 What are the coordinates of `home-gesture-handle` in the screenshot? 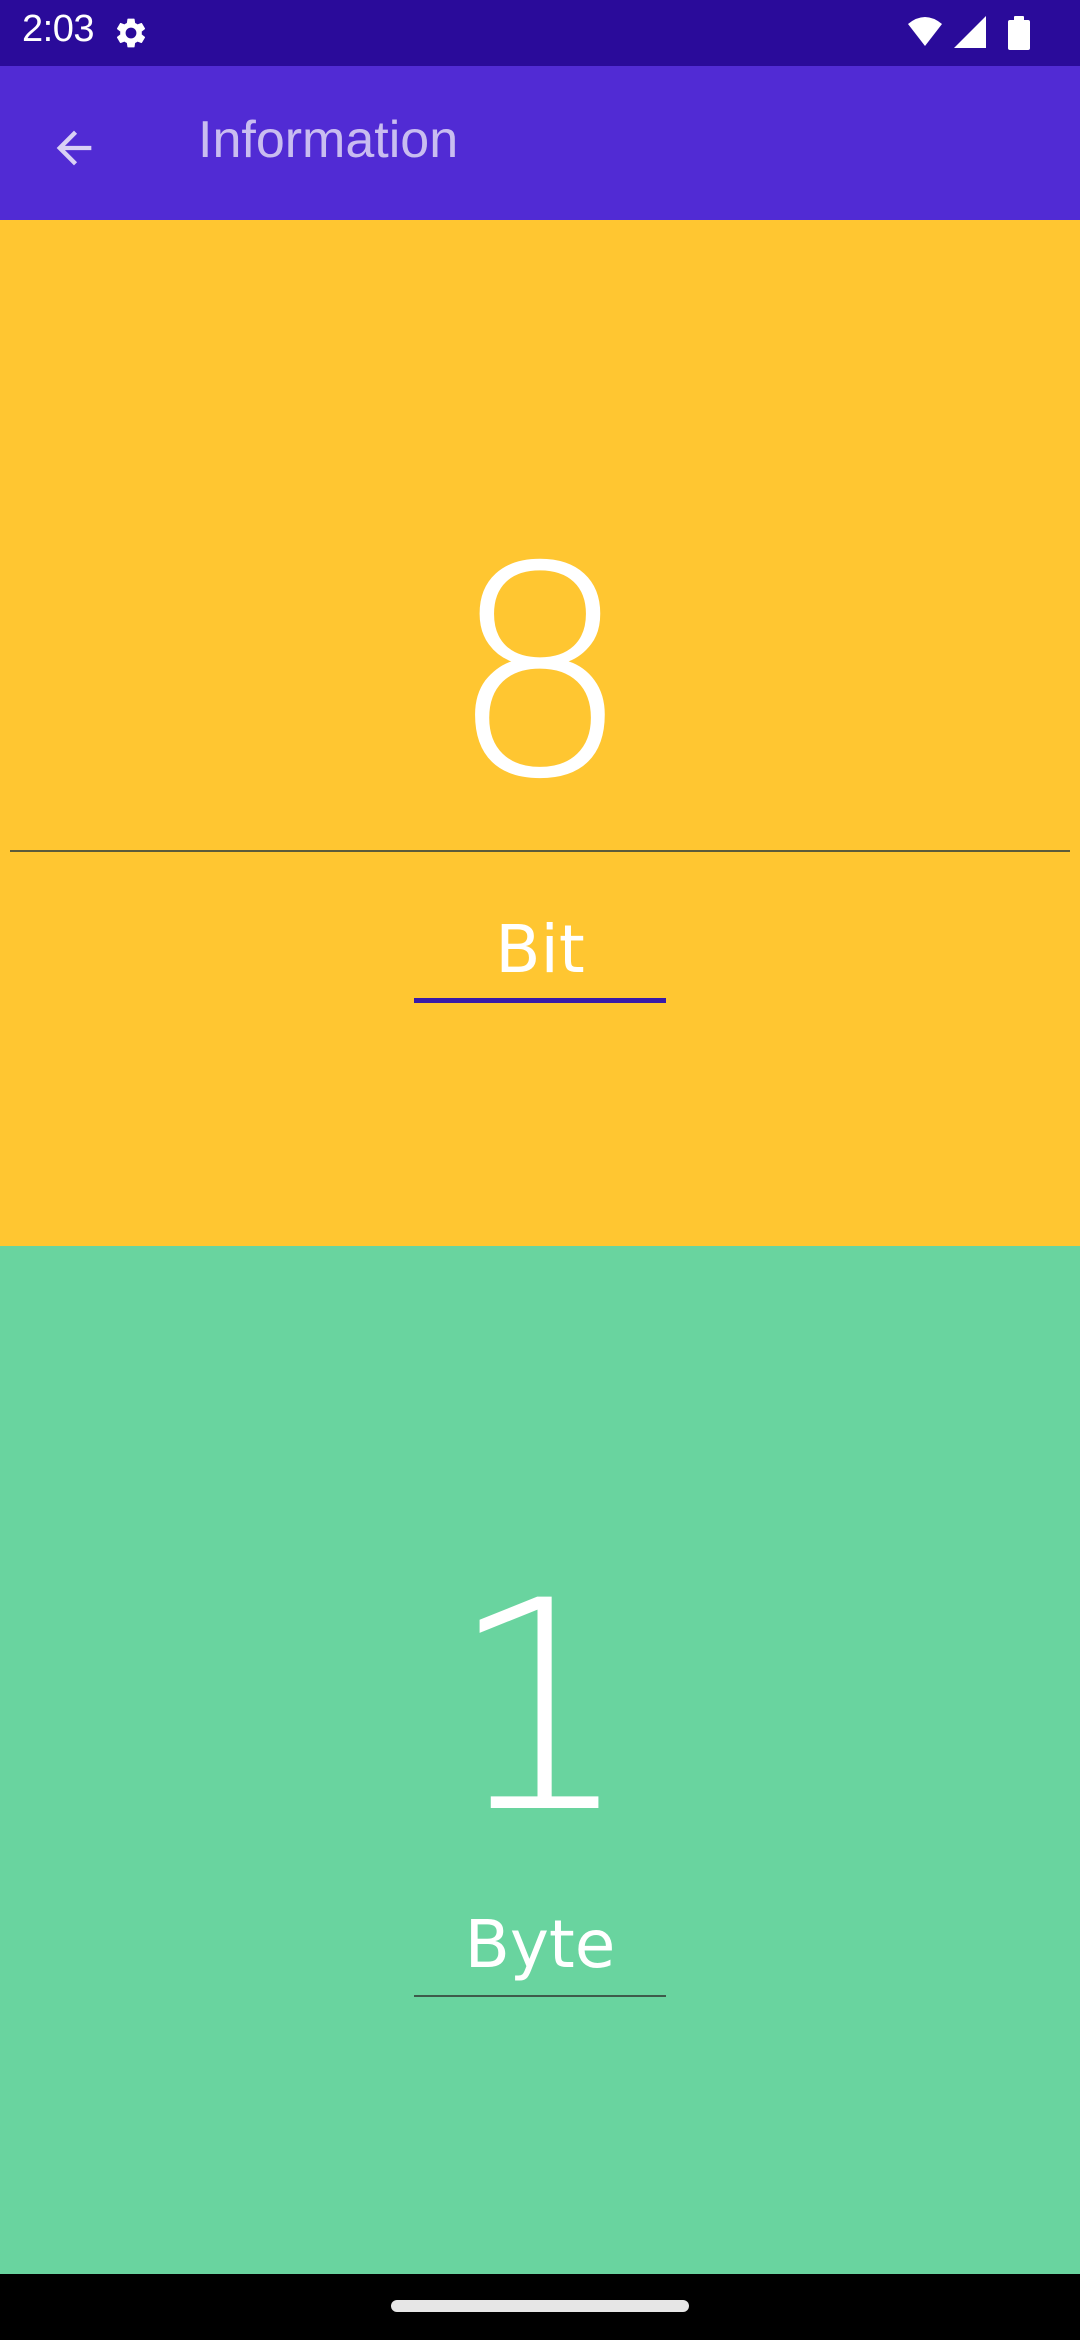 It's located at (540, 2306).